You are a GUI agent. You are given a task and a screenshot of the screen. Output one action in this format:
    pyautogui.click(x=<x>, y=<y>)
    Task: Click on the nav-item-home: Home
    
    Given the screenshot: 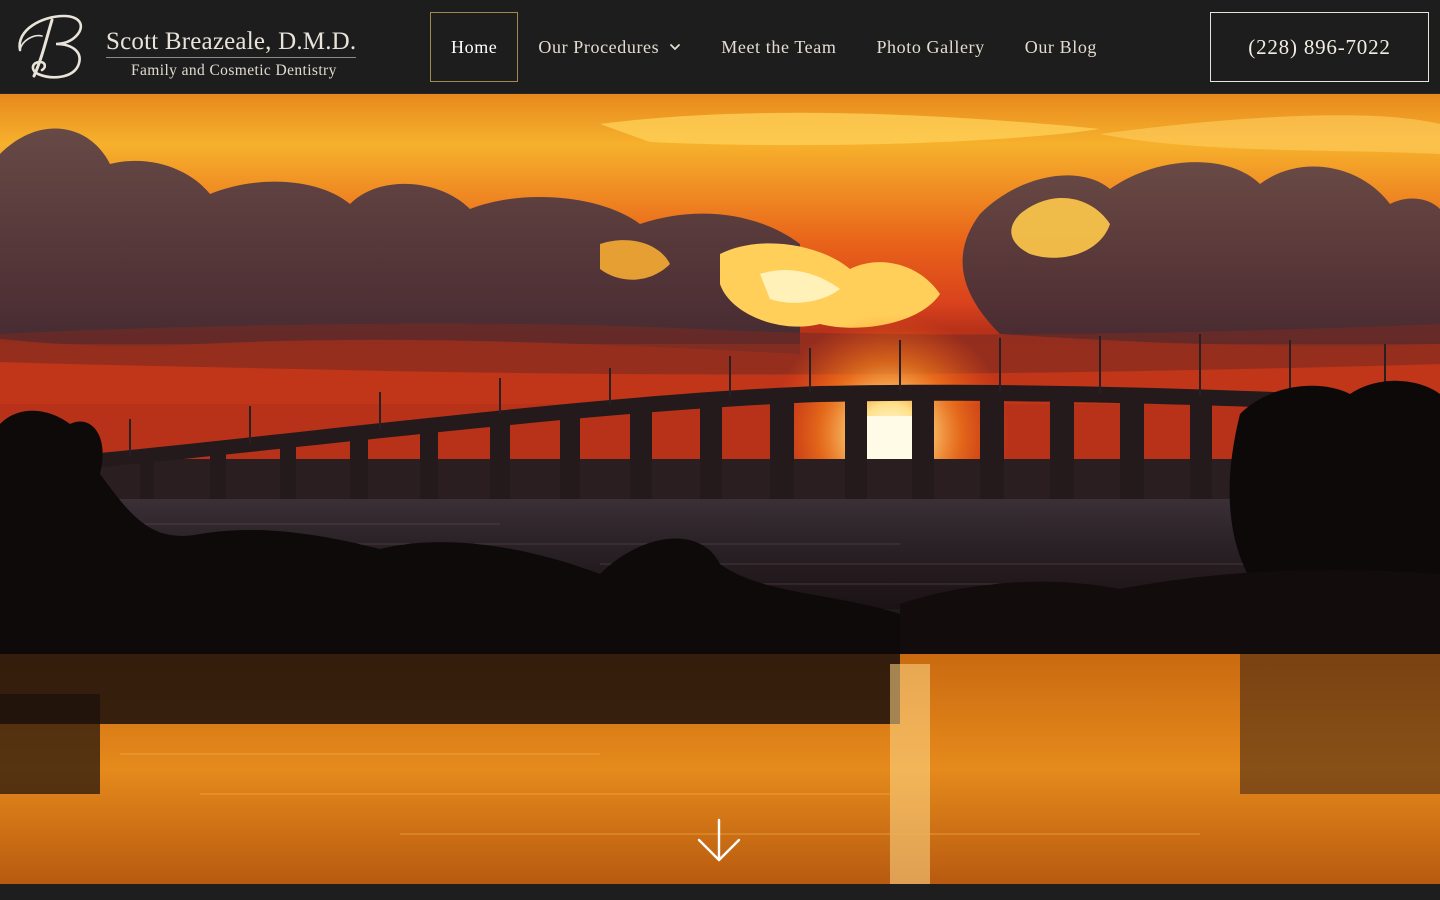 What is the action you would take?
    pyautogui.click(x=474, y=47)
    